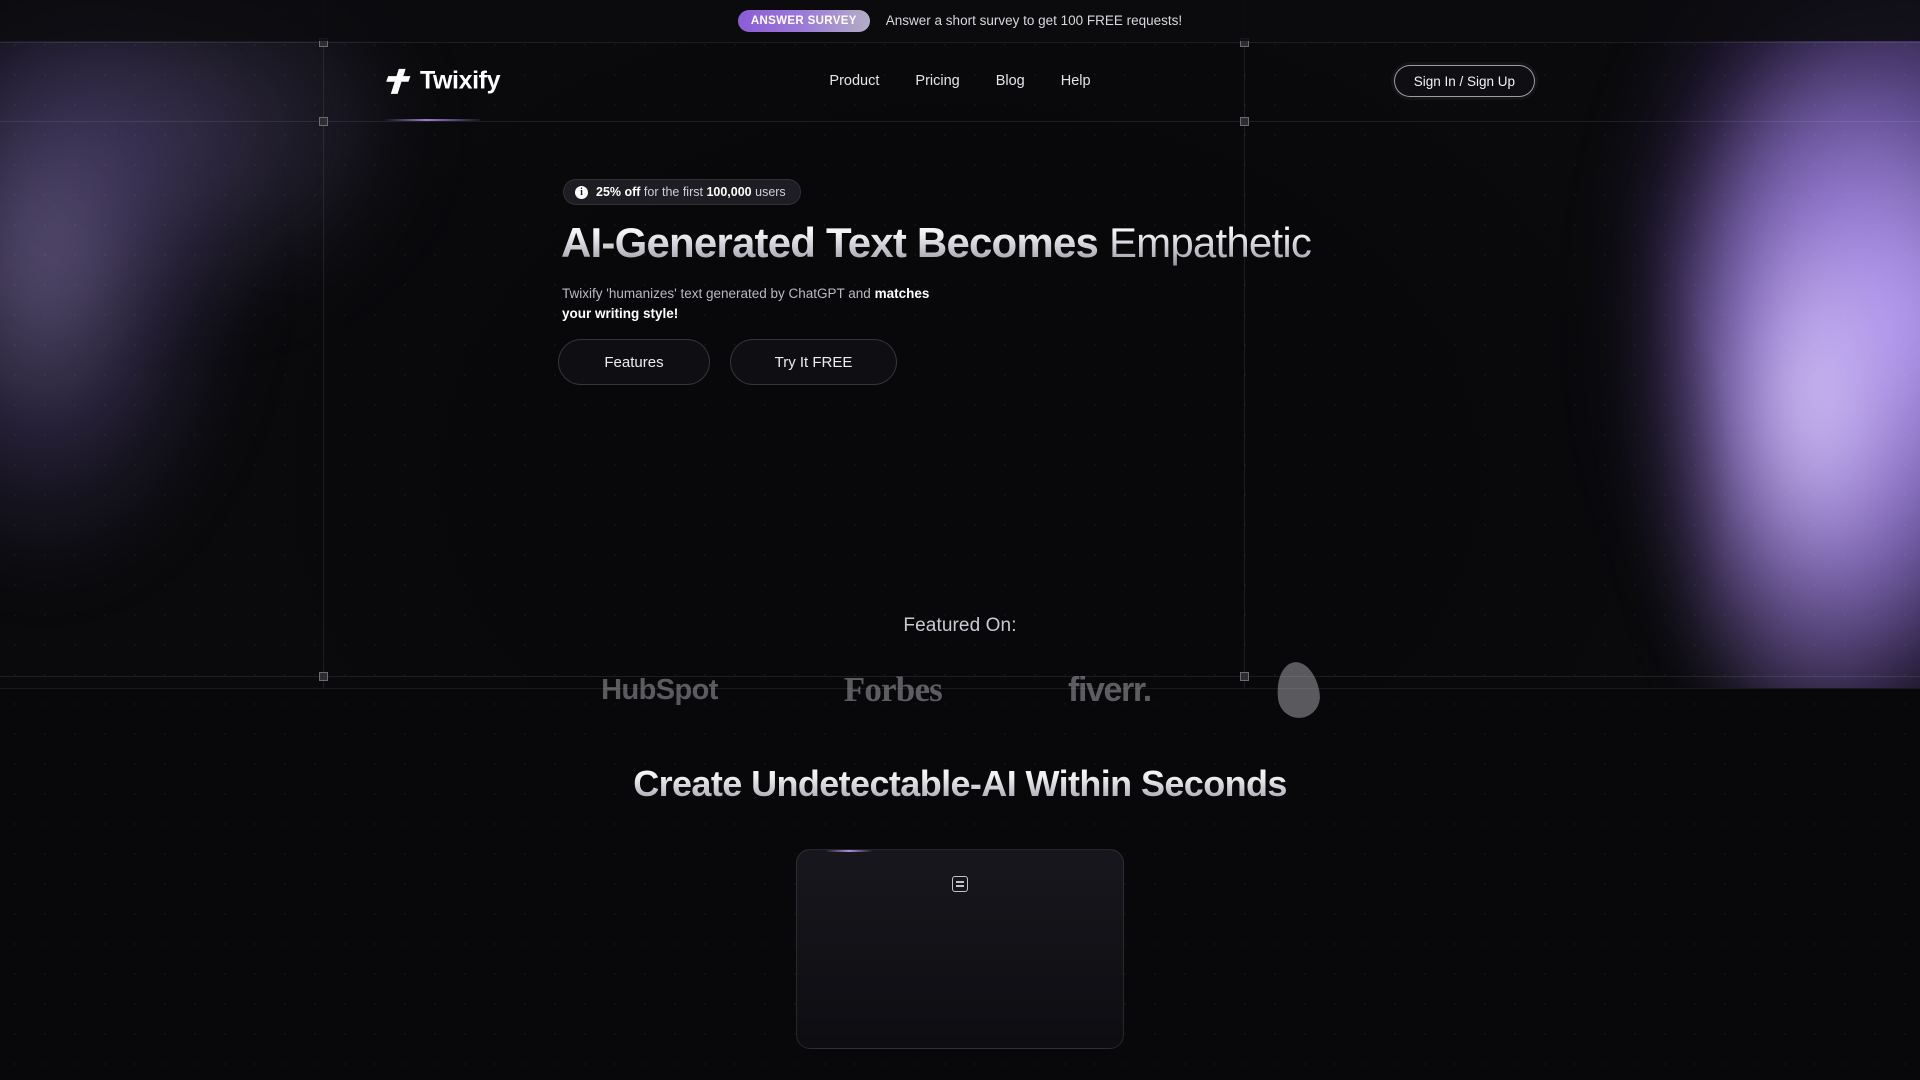 Image resolution: width=1920 pixels, height=1080 pixels. I want to click on logo-text: Twixify, so click(460, 80).